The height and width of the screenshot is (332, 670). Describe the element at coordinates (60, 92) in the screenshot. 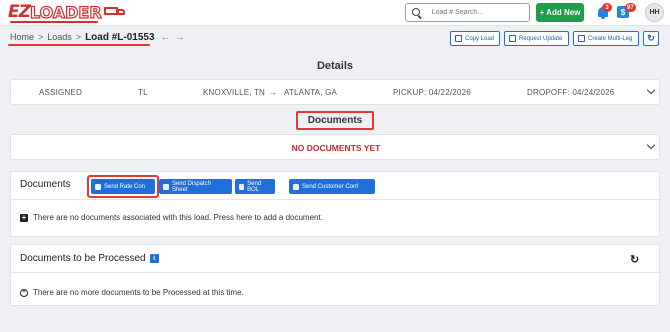

I see `load-status: ASSIGNED` at that location.